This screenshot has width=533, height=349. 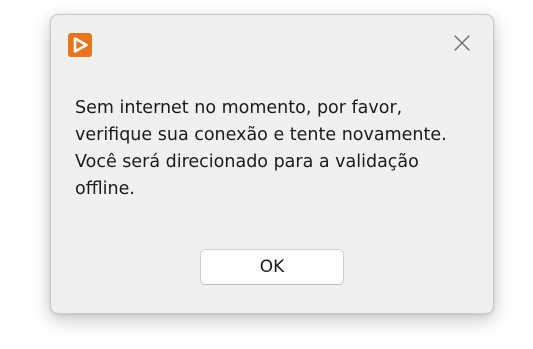 I want to click on close-button, so click(x=462, y=45).